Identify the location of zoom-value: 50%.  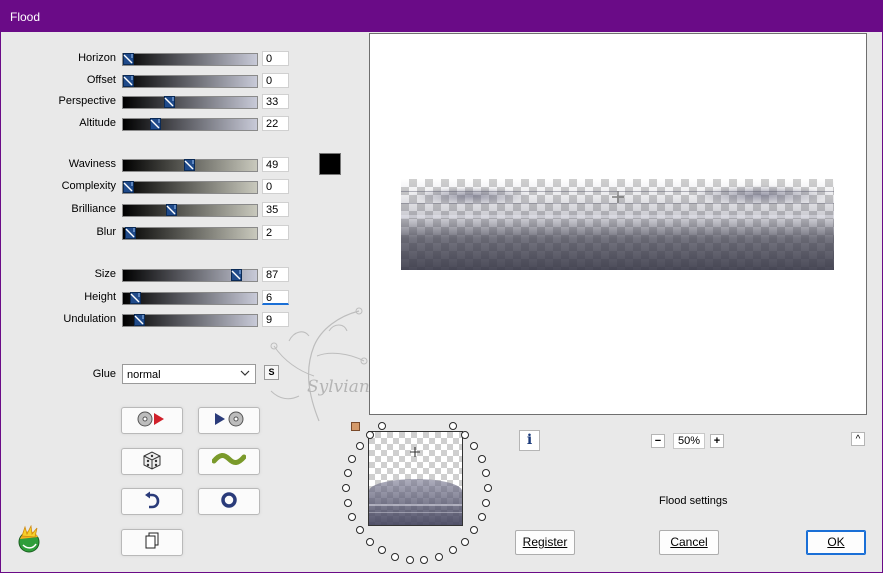
(689, 441).